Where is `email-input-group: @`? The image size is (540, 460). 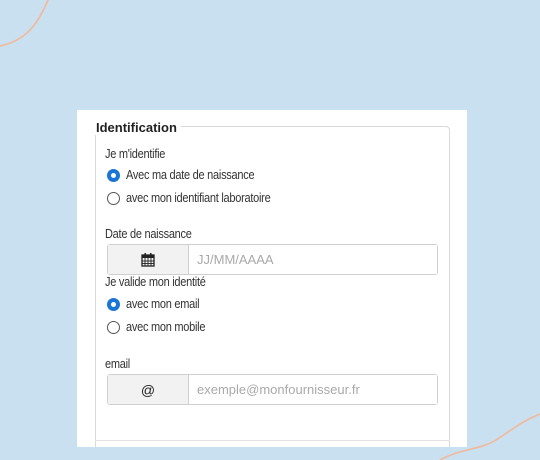
email-input-group: @ is located at coordinates (272, 389).